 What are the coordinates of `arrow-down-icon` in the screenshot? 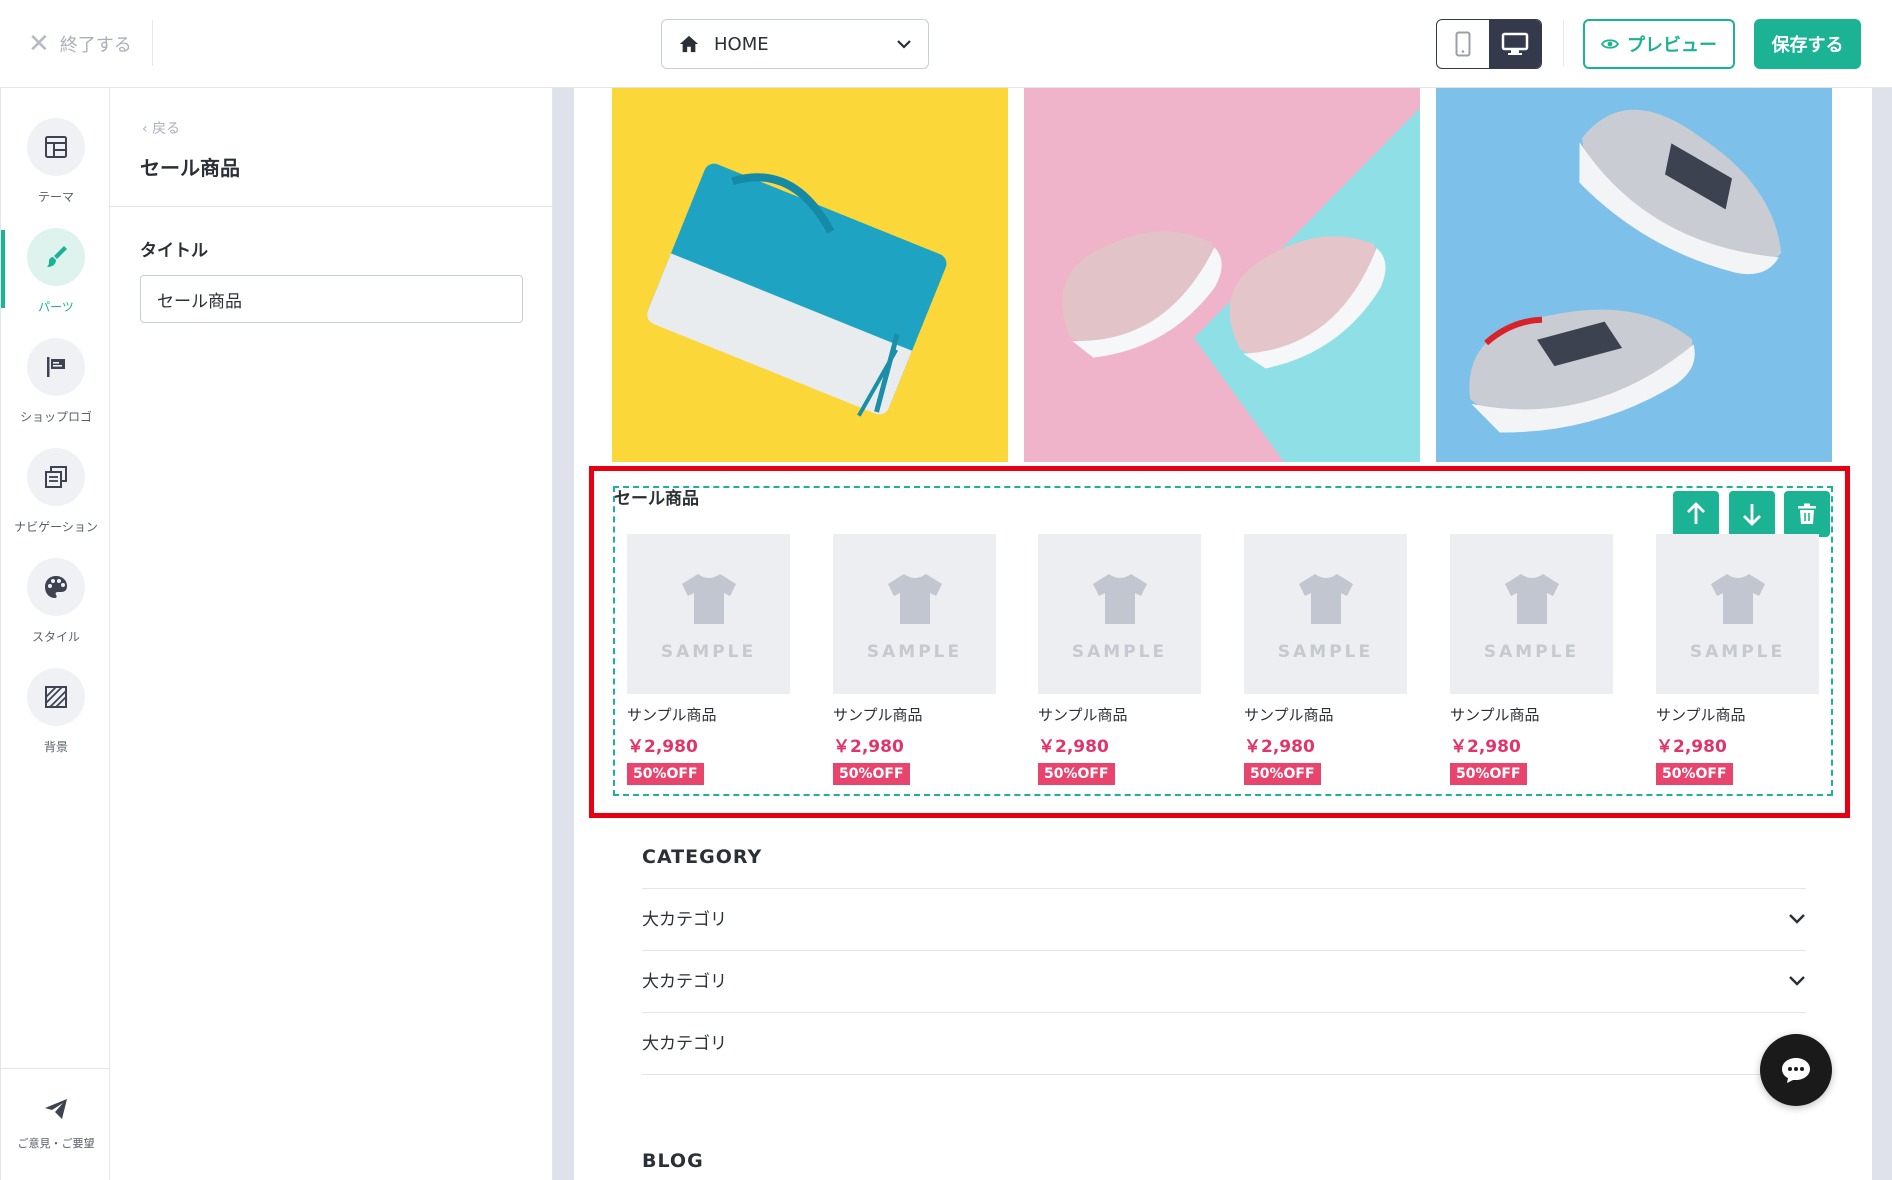 It's located at (1752, 515).